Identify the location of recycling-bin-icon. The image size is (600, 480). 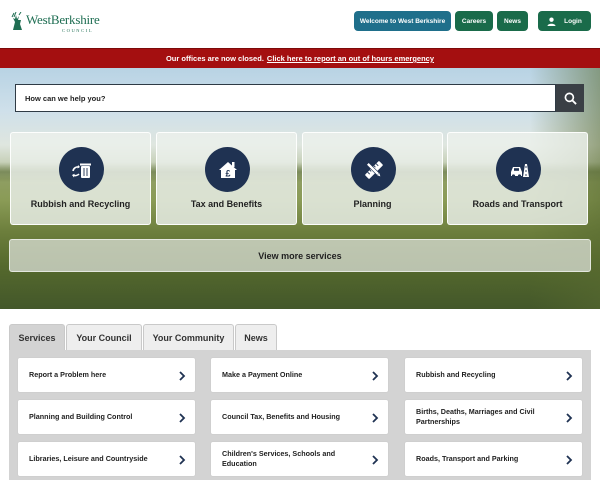
(81, 170).